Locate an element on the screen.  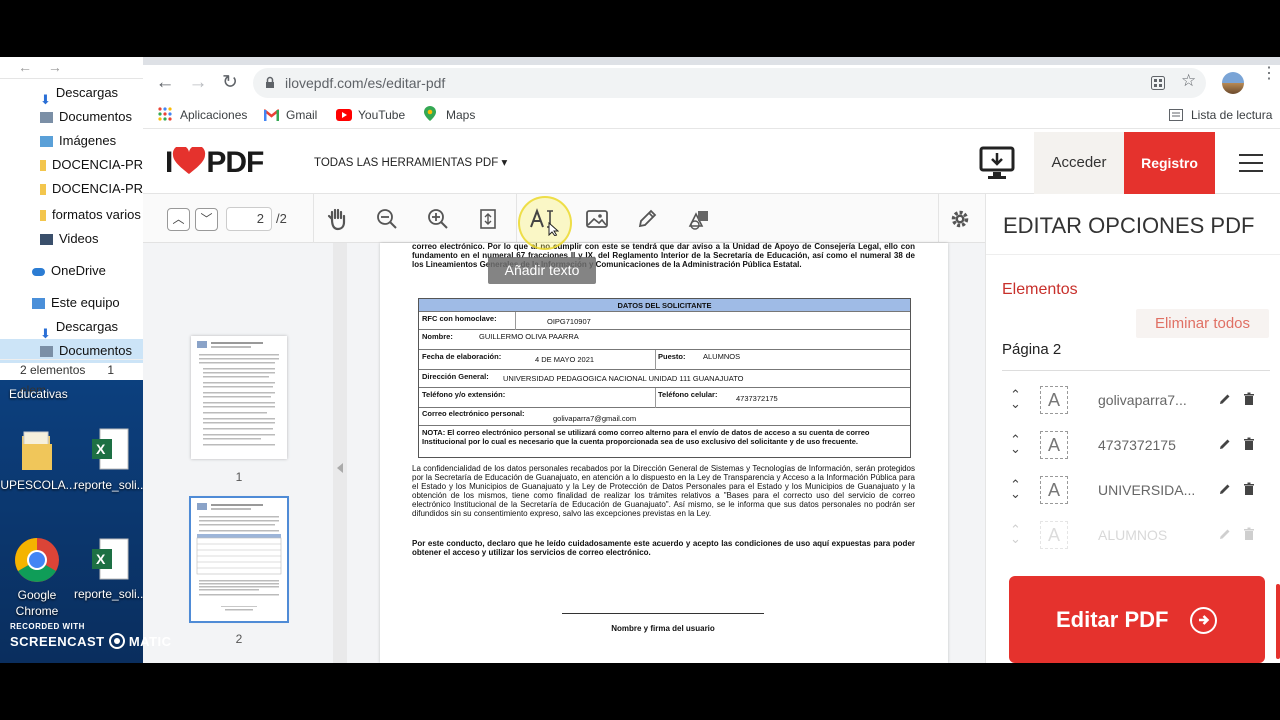
explorer-item-onedrive: OneDrive is located at coordinates (71, 271).